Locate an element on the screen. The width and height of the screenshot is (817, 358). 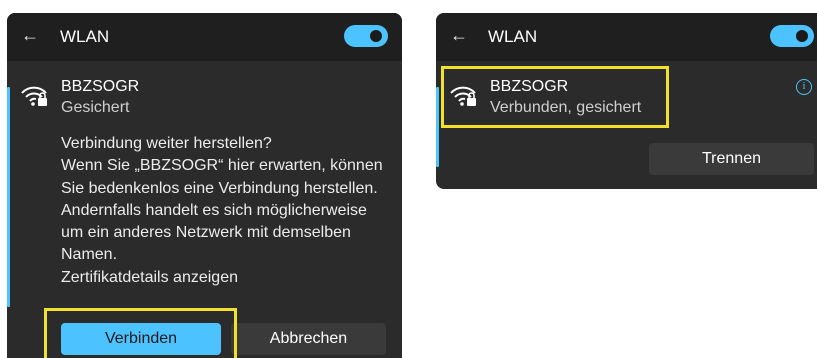
wifi-secured-icon is located at coordinates (34, 96).